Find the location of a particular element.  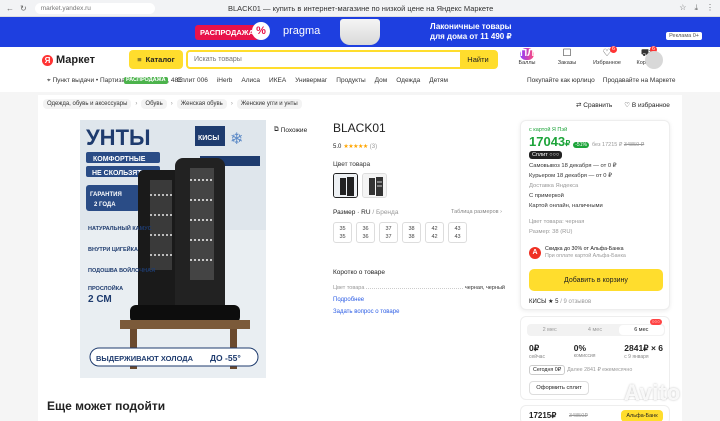

tab-6-months: 6 мес ○○○ is located at coordinates (641, 327).